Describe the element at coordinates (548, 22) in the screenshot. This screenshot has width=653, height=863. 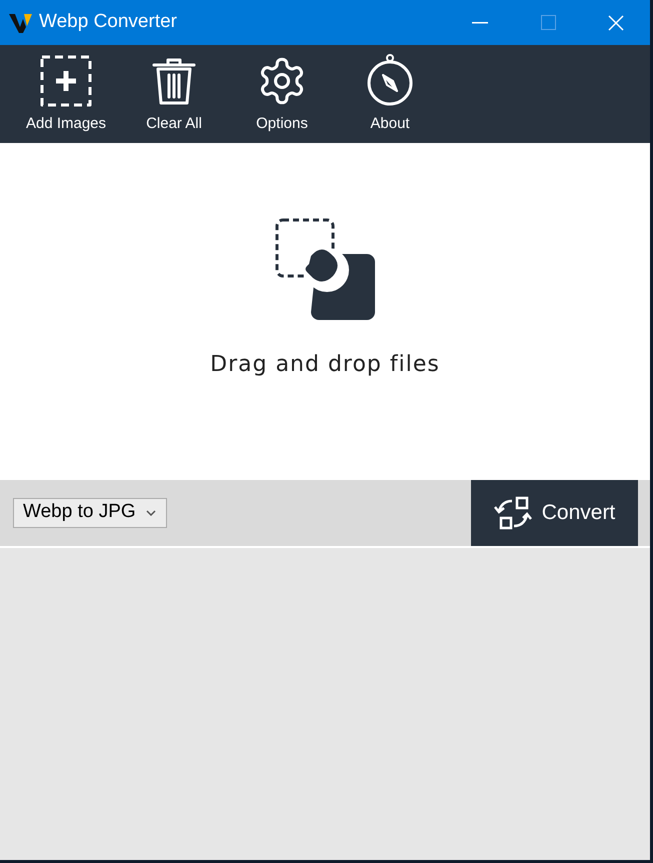
I see `maximize-icon` at that location.